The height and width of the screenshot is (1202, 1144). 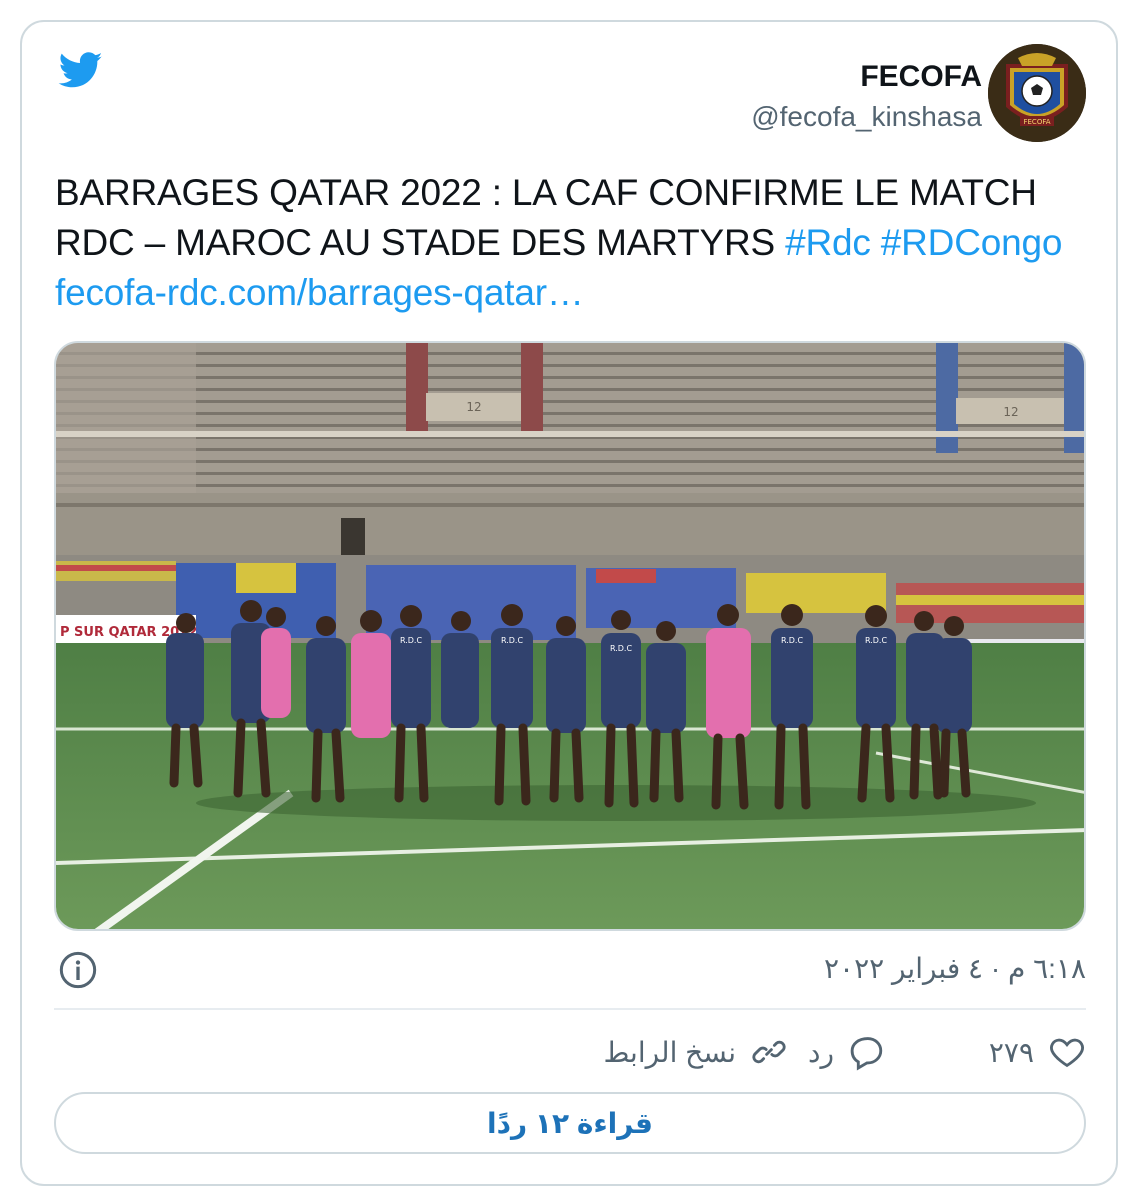 What do you see at coordinates (866, 117) in the screenshot?
I see `author-handle: @fecofa_kinshasa` at bounding box center [866, 117].